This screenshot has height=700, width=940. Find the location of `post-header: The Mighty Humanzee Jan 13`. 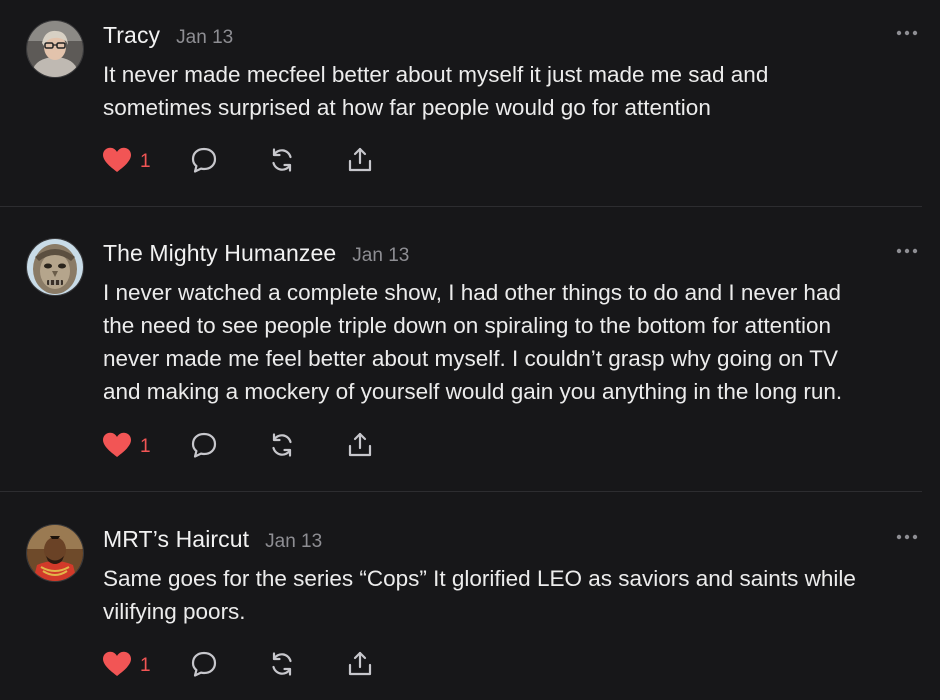

post-header: The Mighty Humanzee Jan 13 is located at coordinates (256, 253).